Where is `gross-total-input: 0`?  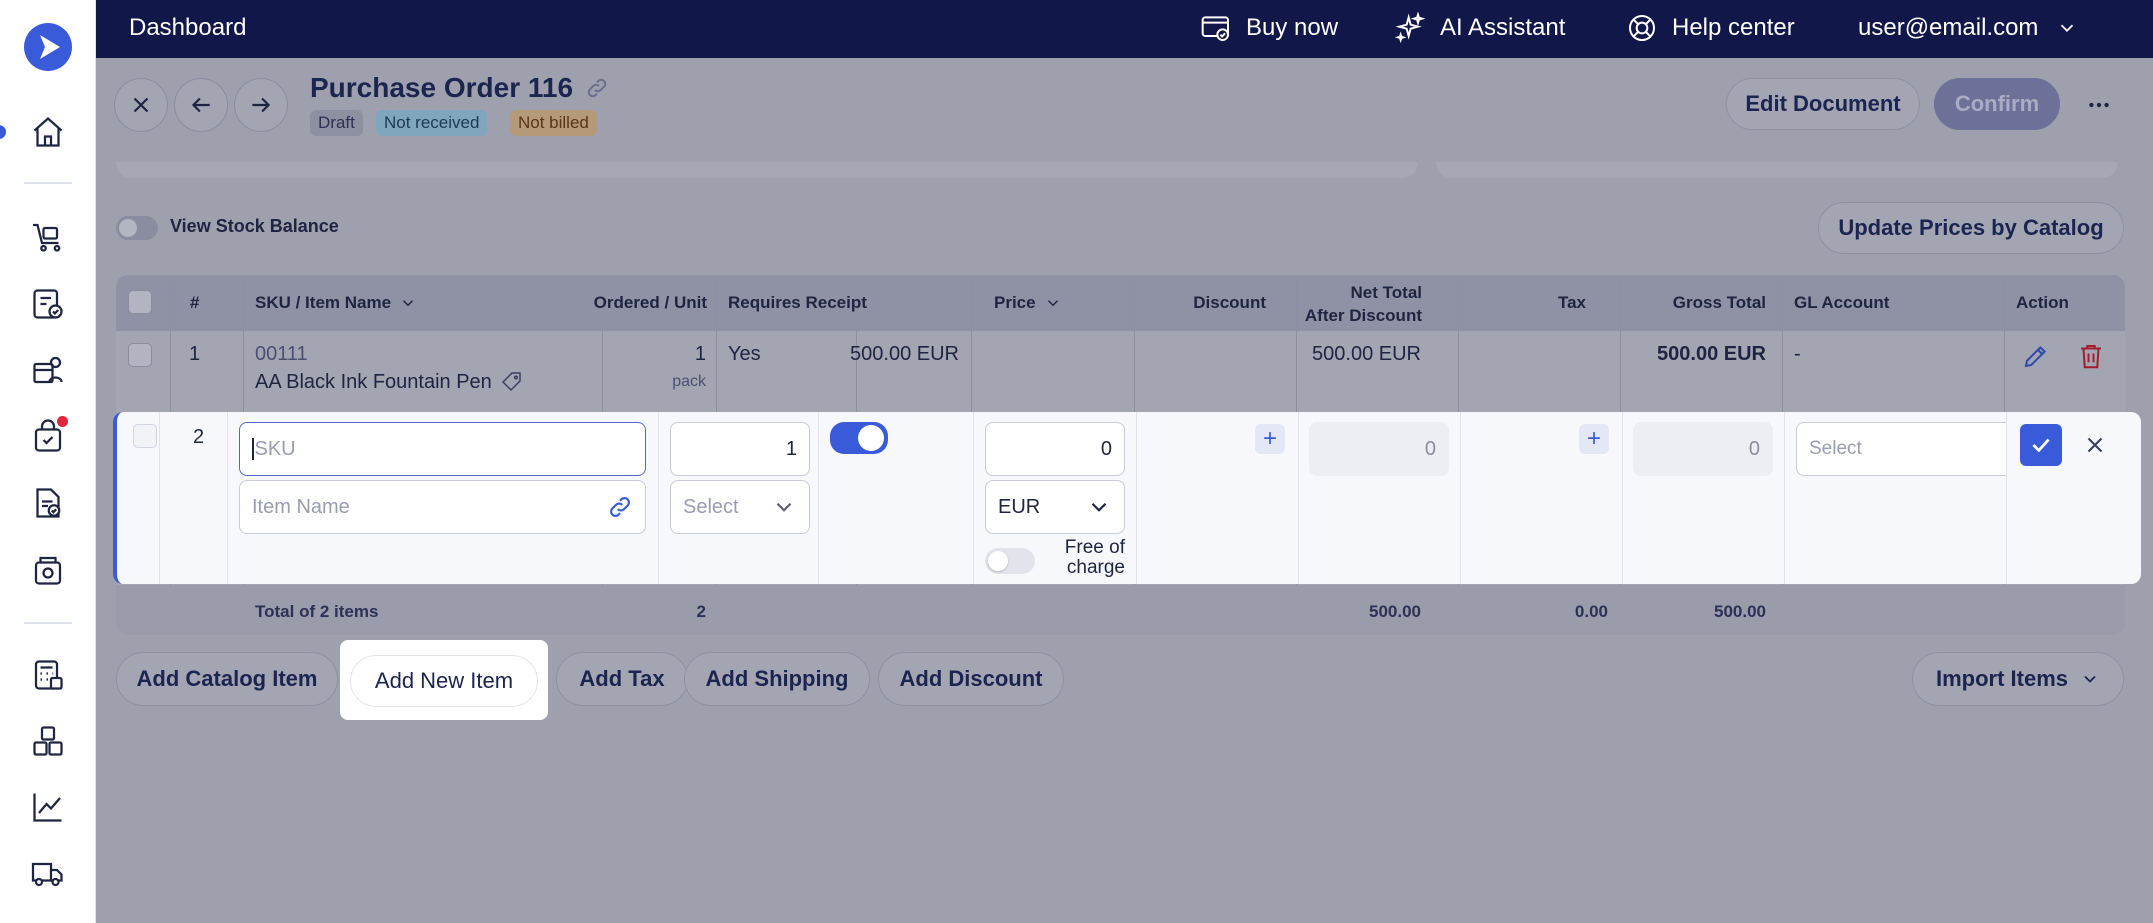 gross-total-input: 0 is located at coordinates (1703, 449).